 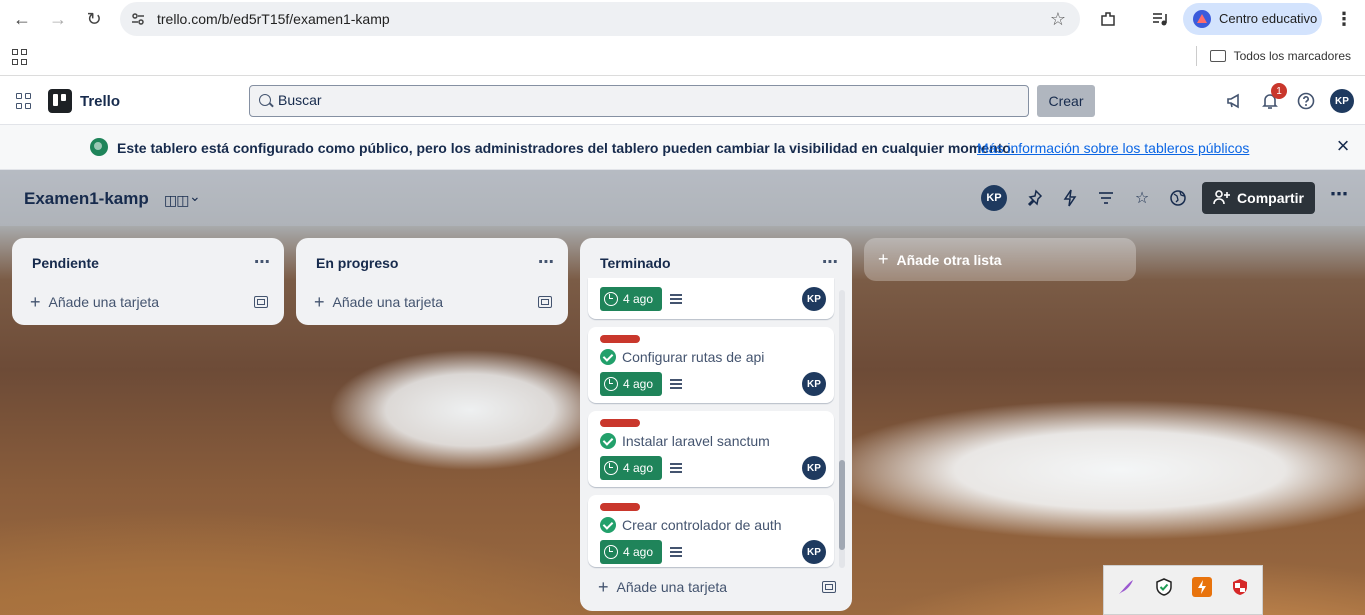 What do you see at coordinates (1344, 19) in the screenshot?
I see `browser-menu-icon: ⋮` at bounding box center [1344, 19].